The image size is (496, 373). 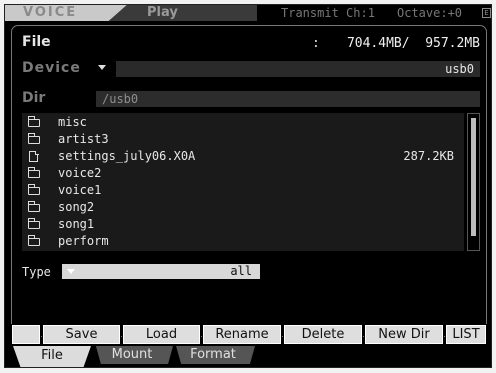 What do you see at coordinates (323, 334) in the screenshot?
I see `delete-button: Delete` at bounding box center [323, 334].